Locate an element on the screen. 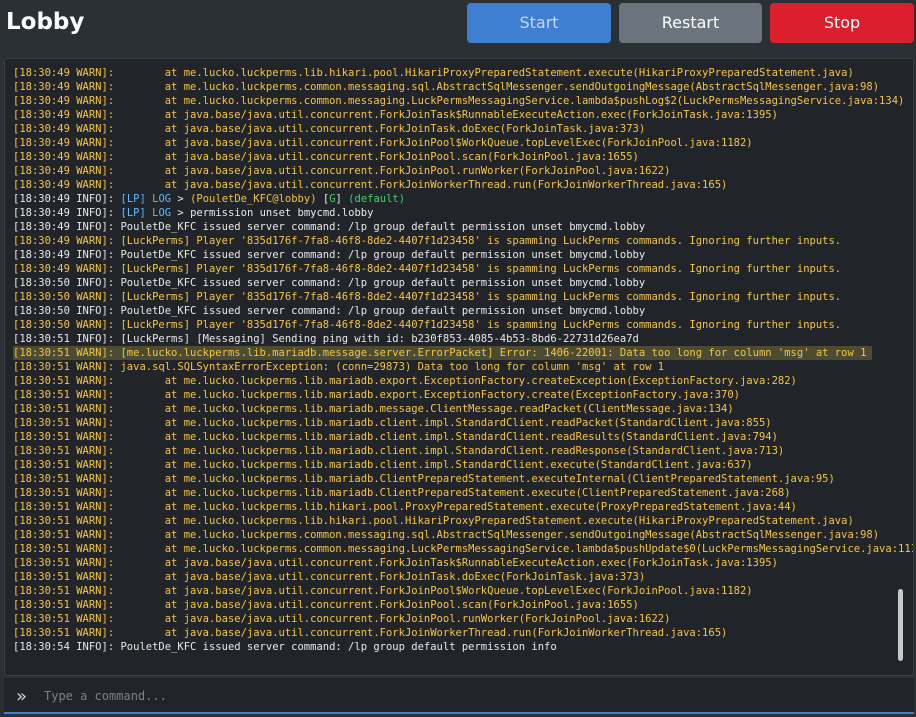 The width and height of the screenshot is (916, 717). log-segment: PouletDe_KFC@lobby is located at coordinates (253, 199).